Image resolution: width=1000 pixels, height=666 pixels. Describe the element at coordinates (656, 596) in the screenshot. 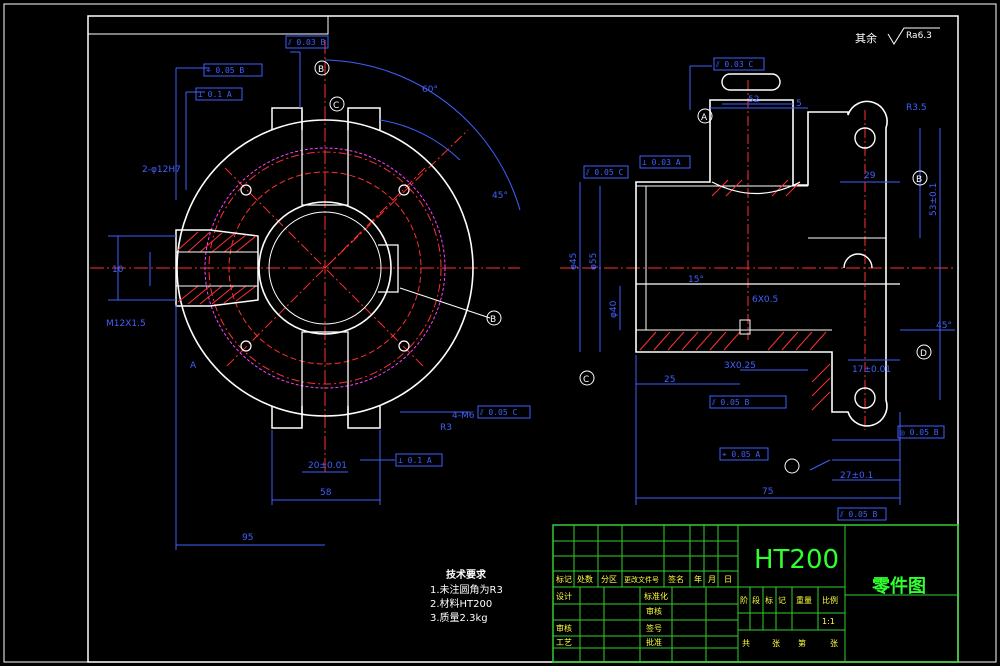

I see `label-standard: 标准化` at that location.